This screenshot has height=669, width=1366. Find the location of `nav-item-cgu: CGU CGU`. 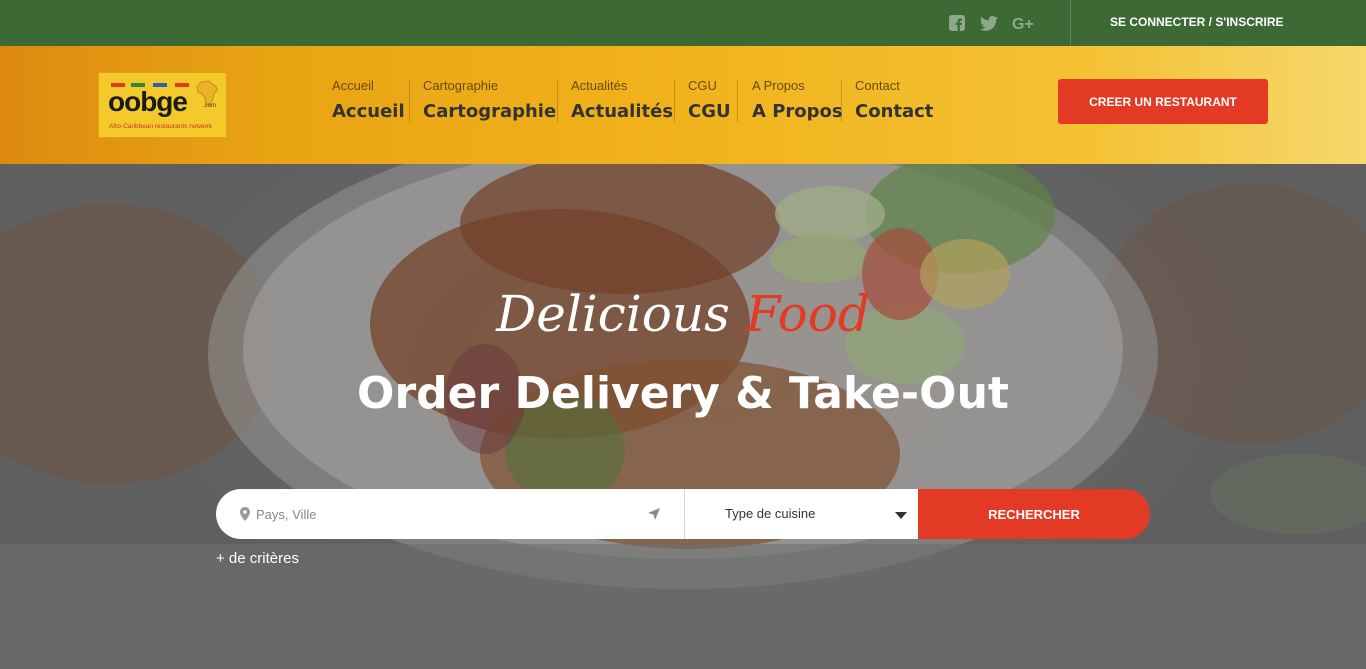

nav-item-cgu: CGU CGU is located at coordinates (709, 102).